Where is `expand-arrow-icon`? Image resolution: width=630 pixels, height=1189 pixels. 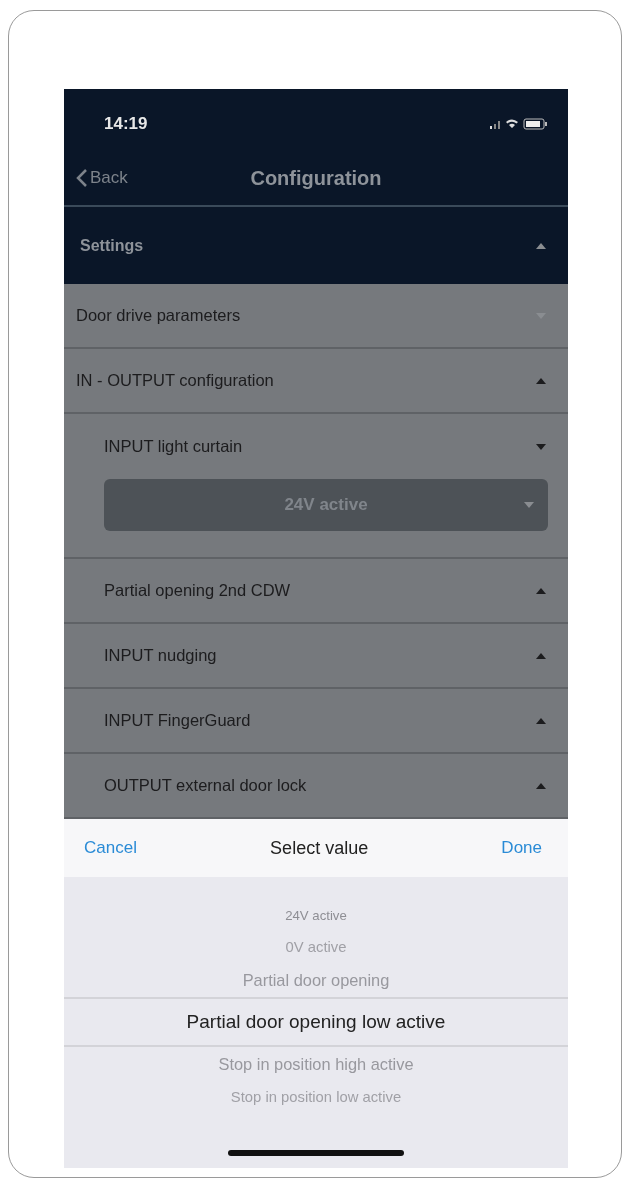 expand-arrow-icon is located at coordinates (541, 446).